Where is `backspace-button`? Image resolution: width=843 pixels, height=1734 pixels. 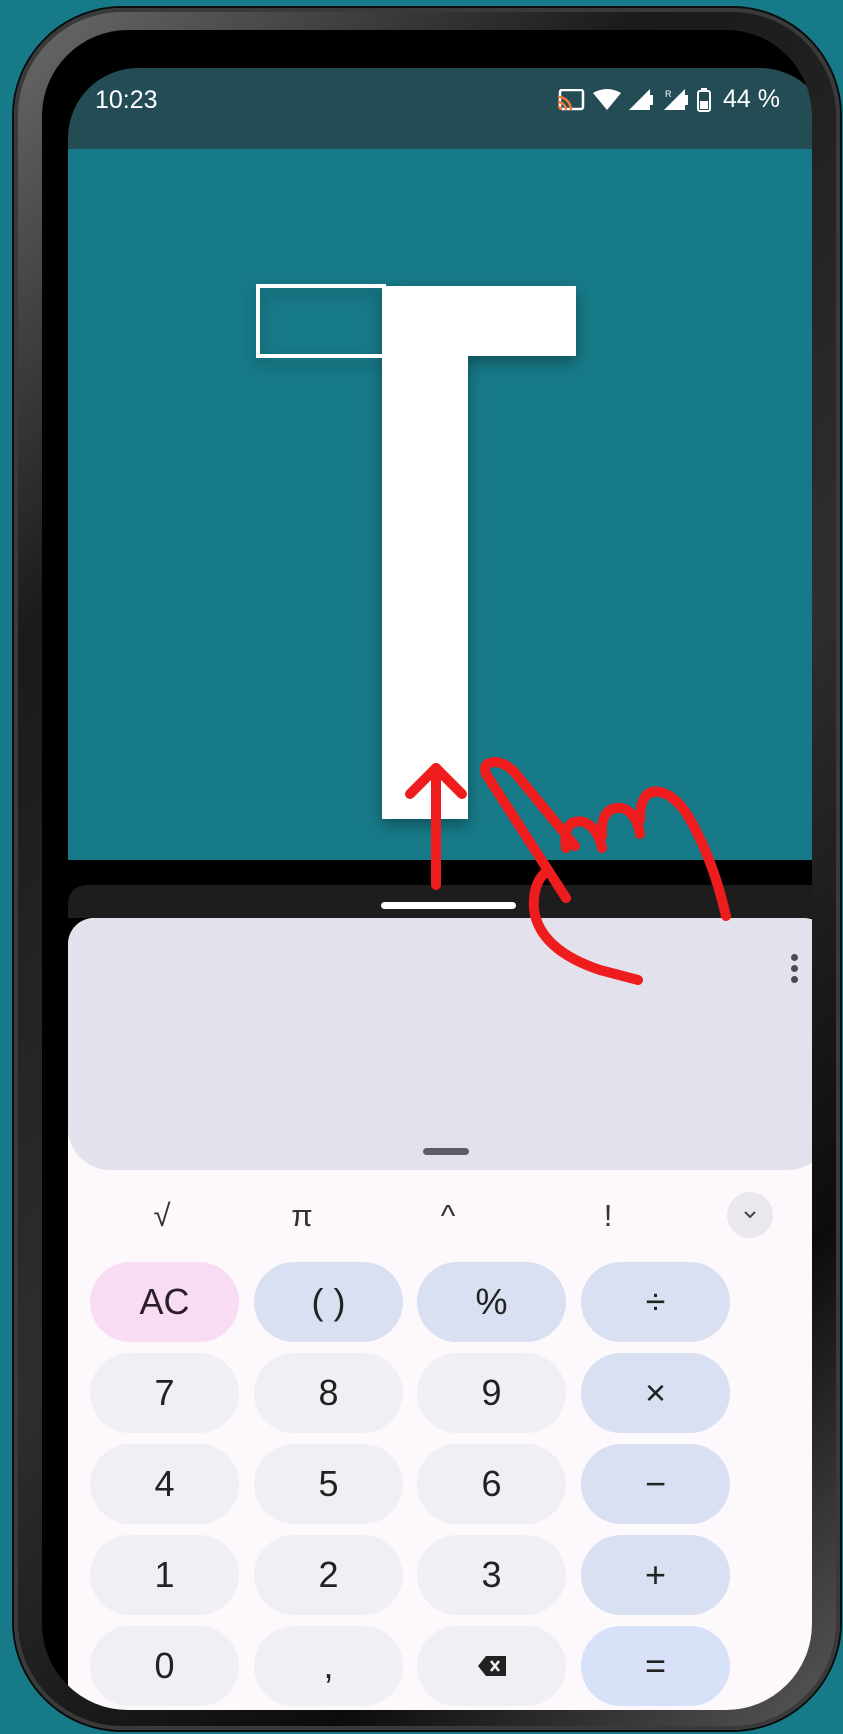 backspace-button is located at coordinates (491, 1666).